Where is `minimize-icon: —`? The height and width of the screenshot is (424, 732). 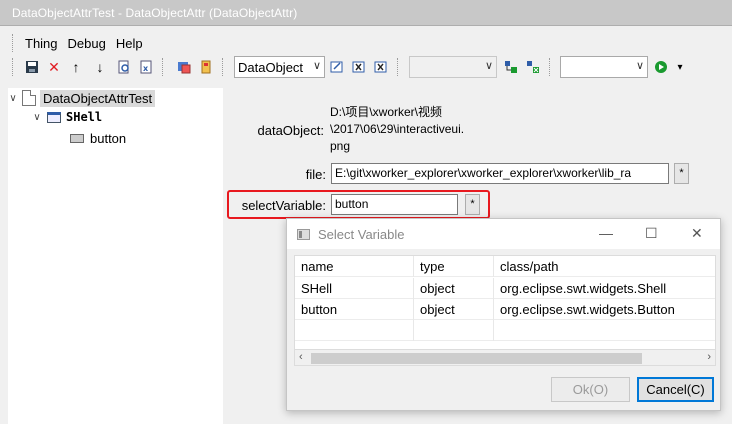
minimize-icon: — is located at coordinates (606, 233).